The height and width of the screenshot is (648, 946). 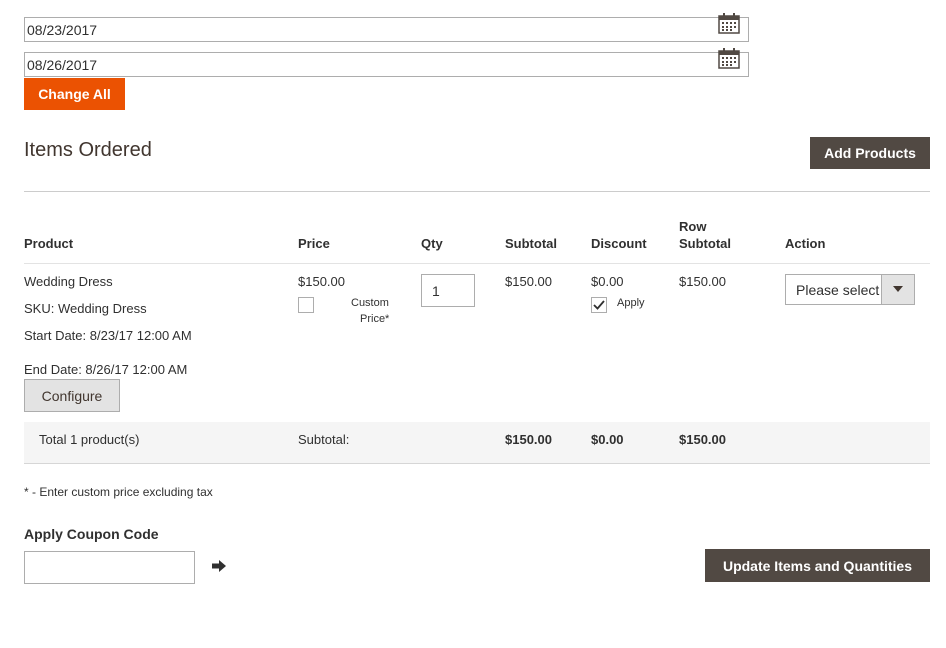 What do you see at coordinates (85, 308) in the screenshot?
I see `product-sku: SKU: Wedding Dress` at bounding box center [85, 308].